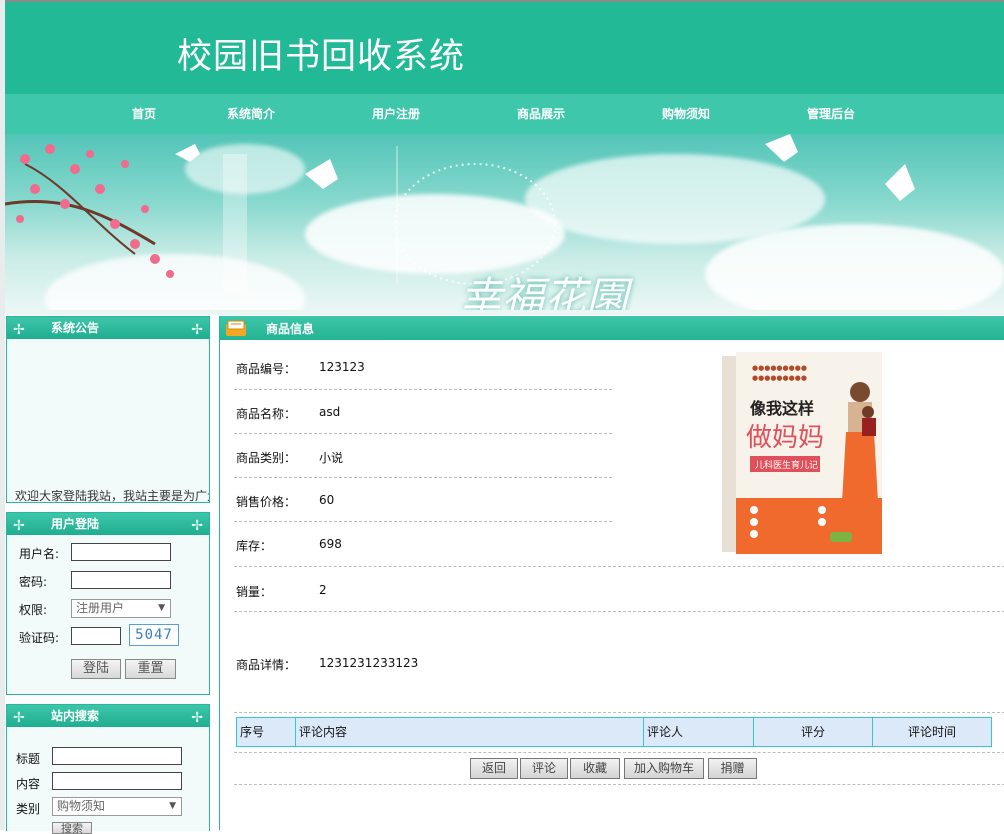  I want to click on product-section-header: 商品信息, so click(612, 328).